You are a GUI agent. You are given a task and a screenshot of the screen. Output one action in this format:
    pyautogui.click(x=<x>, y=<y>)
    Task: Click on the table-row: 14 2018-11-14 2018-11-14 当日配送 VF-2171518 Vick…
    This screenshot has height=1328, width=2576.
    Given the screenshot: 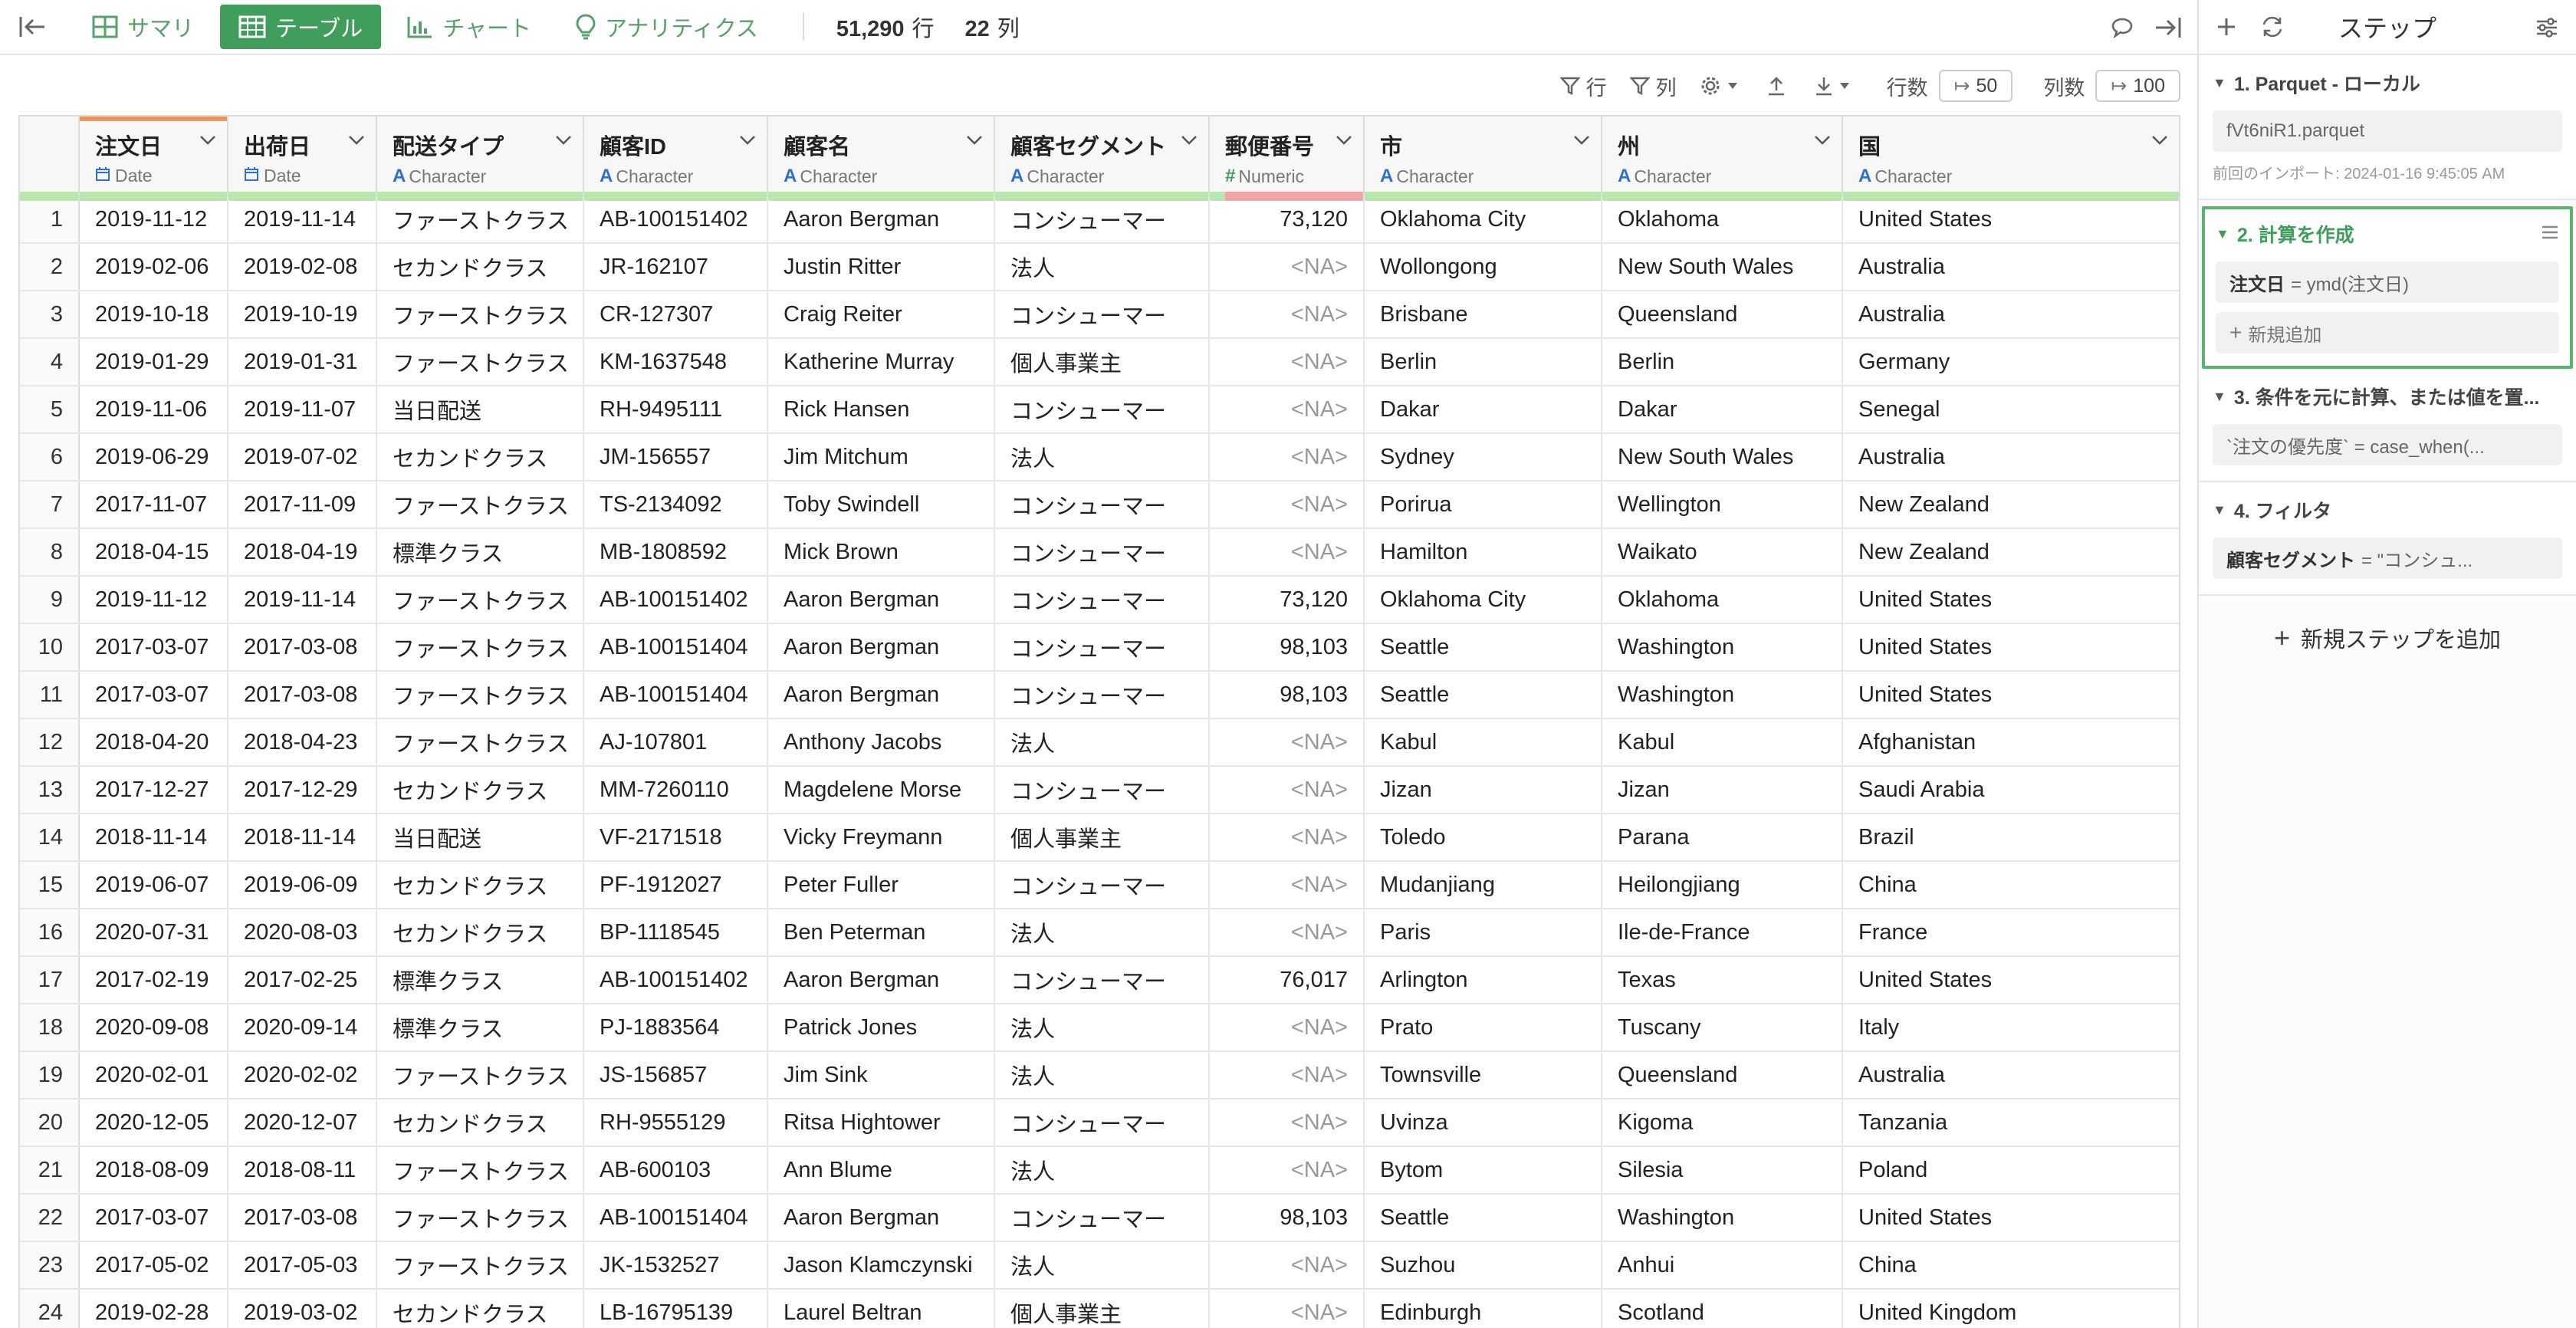 What is the action you would take?
    pyautogui.click(x=1099, y=838)
    